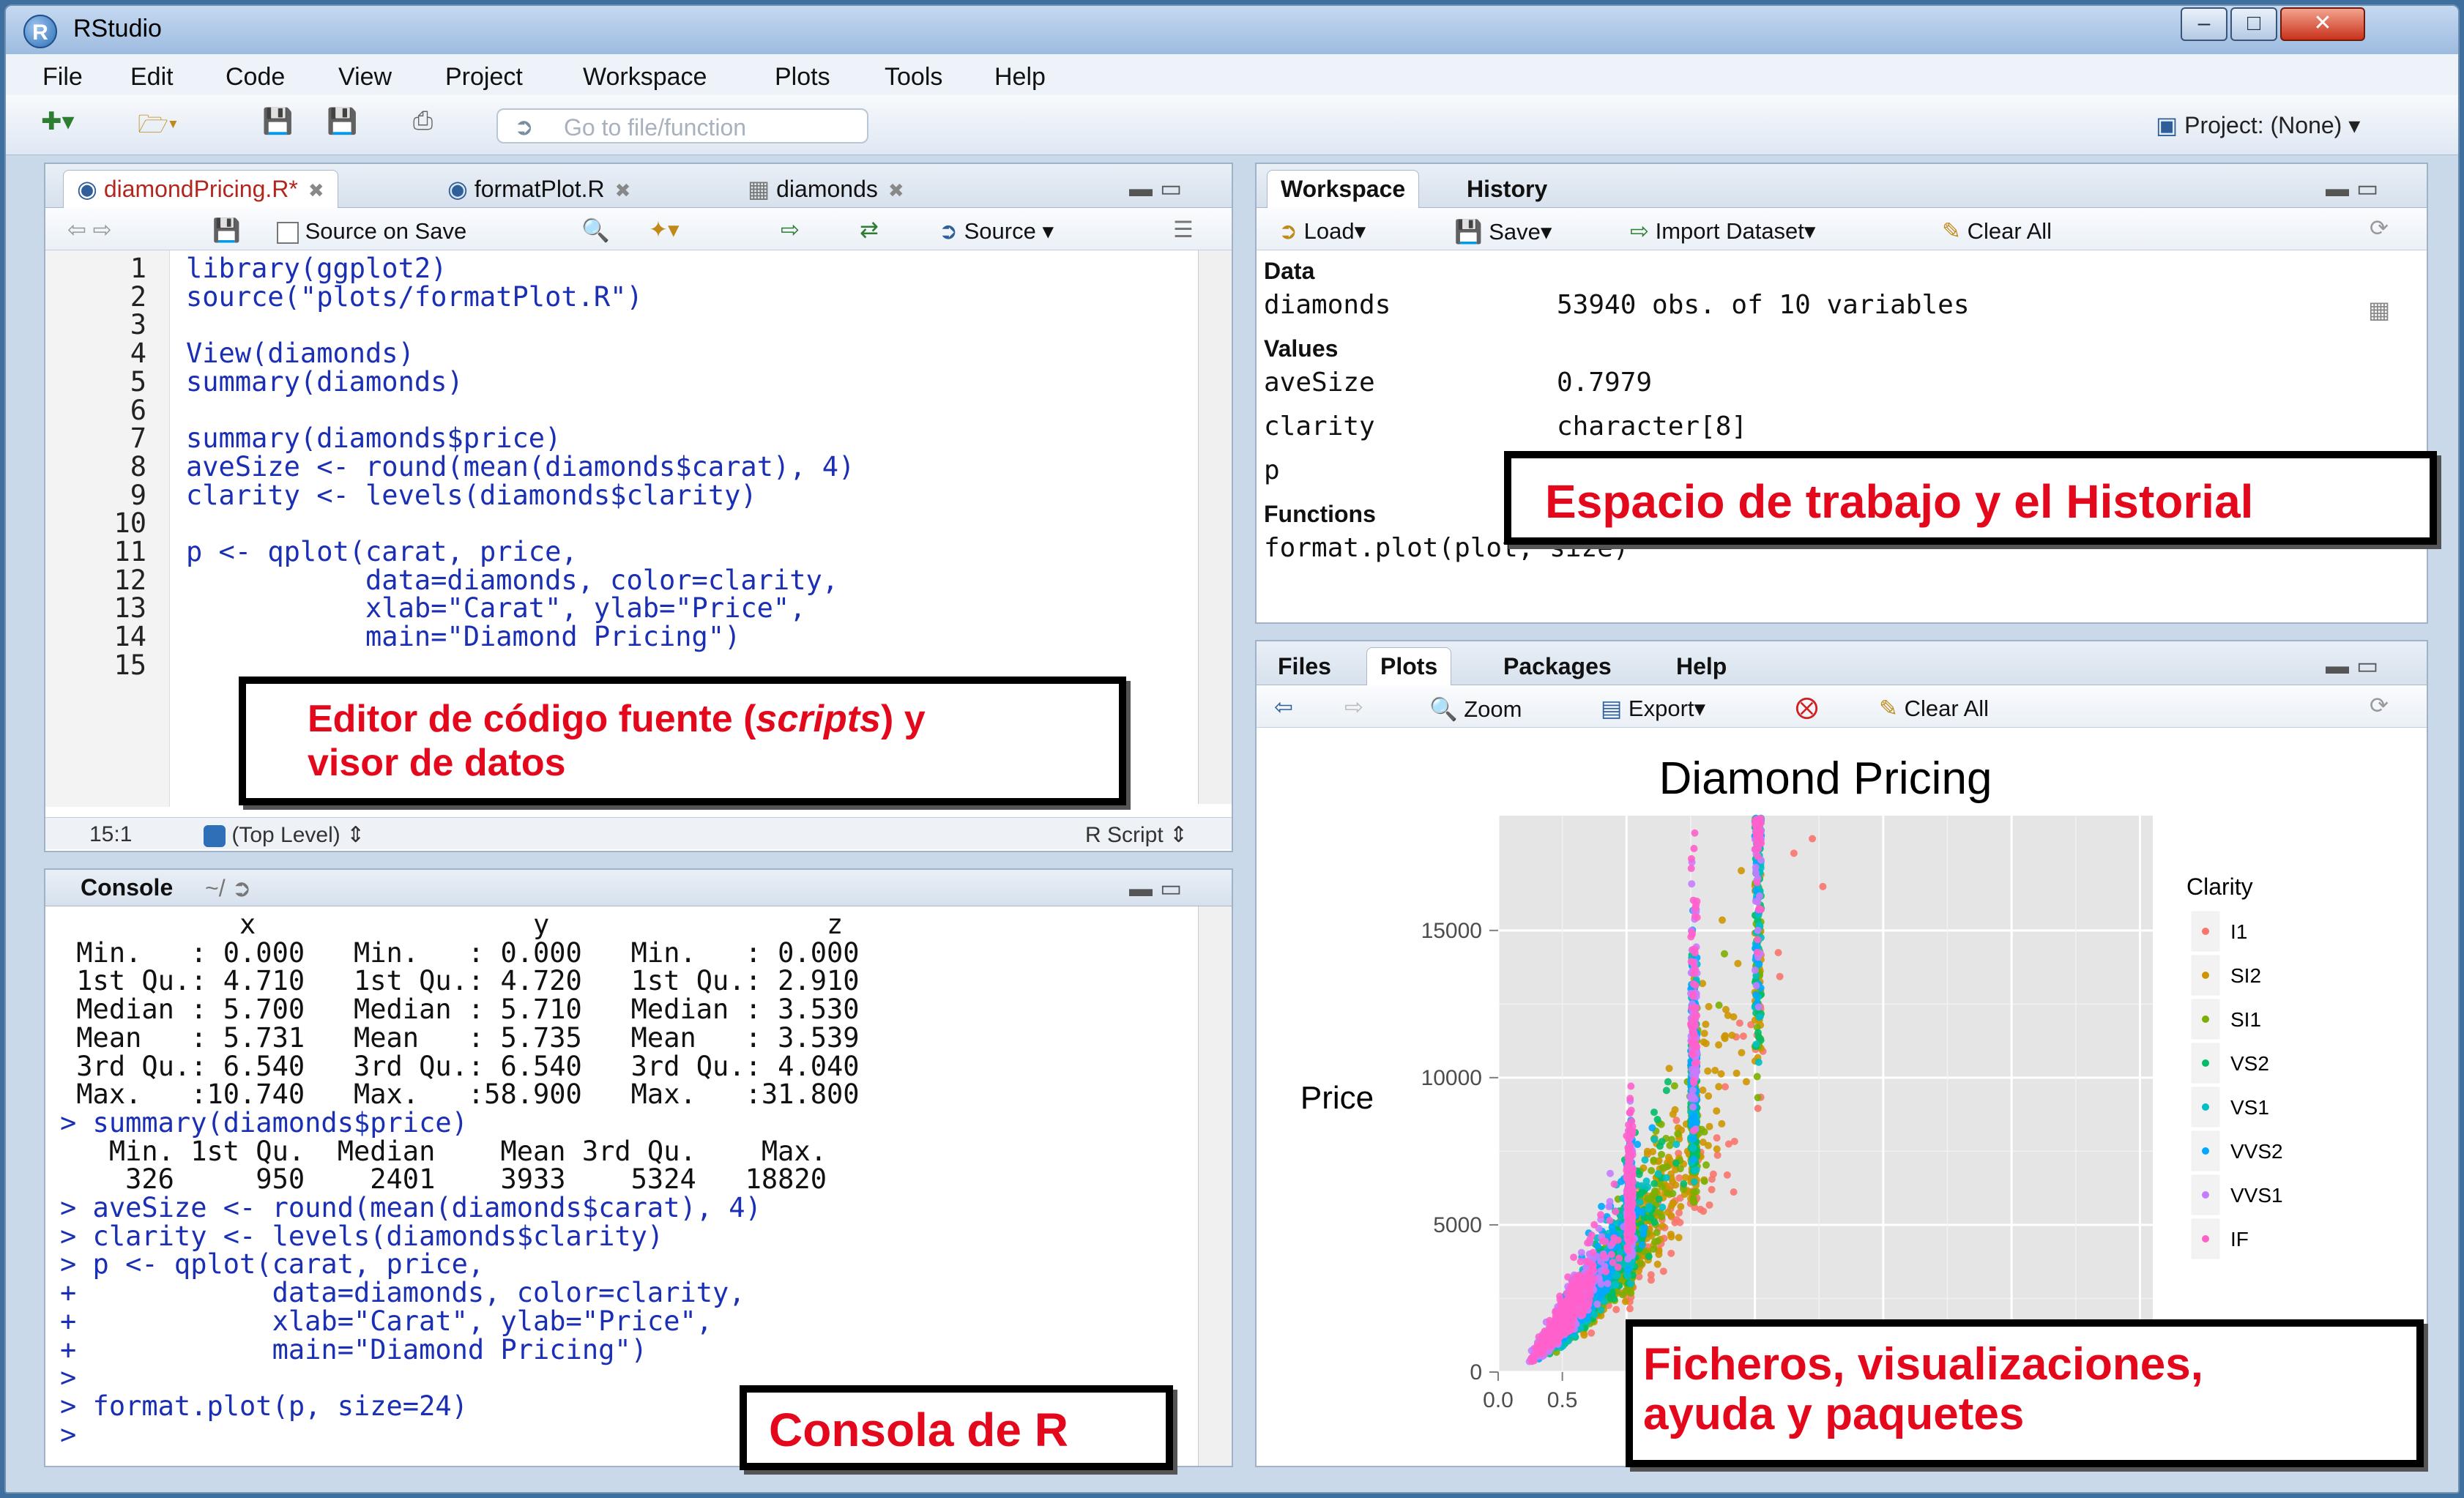 The height and width of the screenshot is (1498, 2464). I want to click on code-line: data=diamonds, color=clarity,, so click(520, 580).